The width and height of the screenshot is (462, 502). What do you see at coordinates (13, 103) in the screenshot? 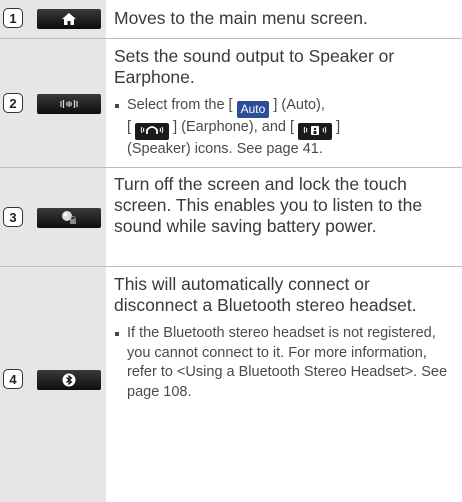
I see `row-number: 2` at bounding box center [13, 103].